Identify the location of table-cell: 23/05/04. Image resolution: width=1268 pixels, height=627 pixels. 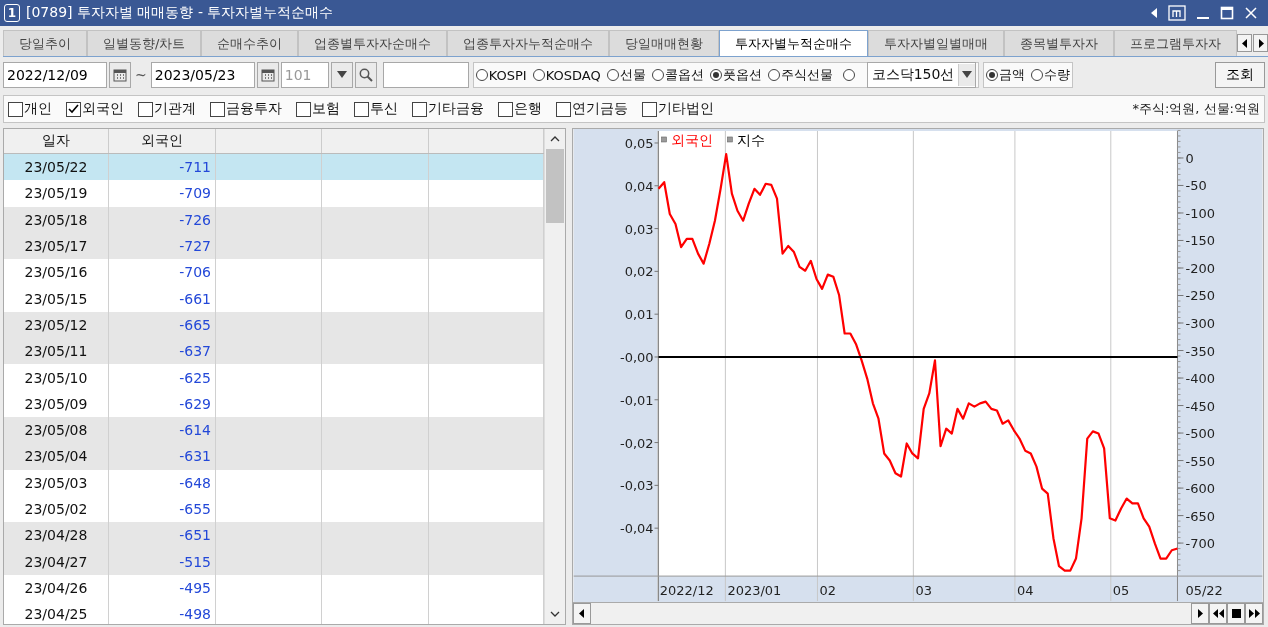
(56, 456).